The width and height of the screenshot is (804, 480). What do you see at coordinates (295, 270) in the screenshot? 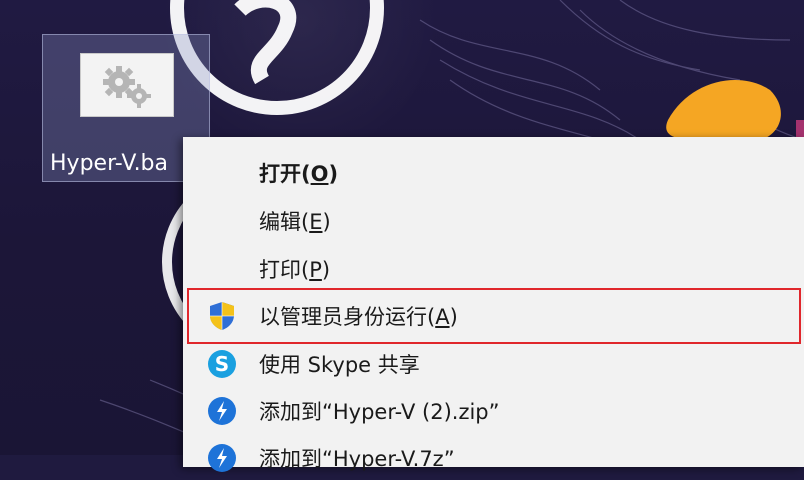
I see `menu-item-print-label: 打印(P)` at bounding box center [295, 270].